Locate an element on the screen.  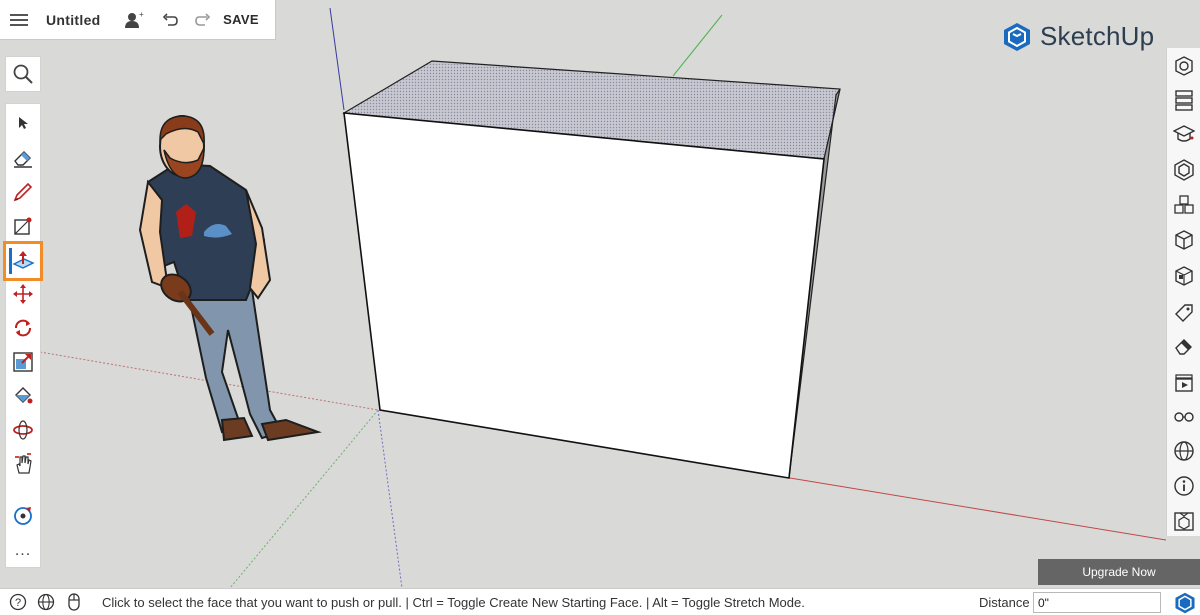
blue-axis is located at coordinates (337, 59).